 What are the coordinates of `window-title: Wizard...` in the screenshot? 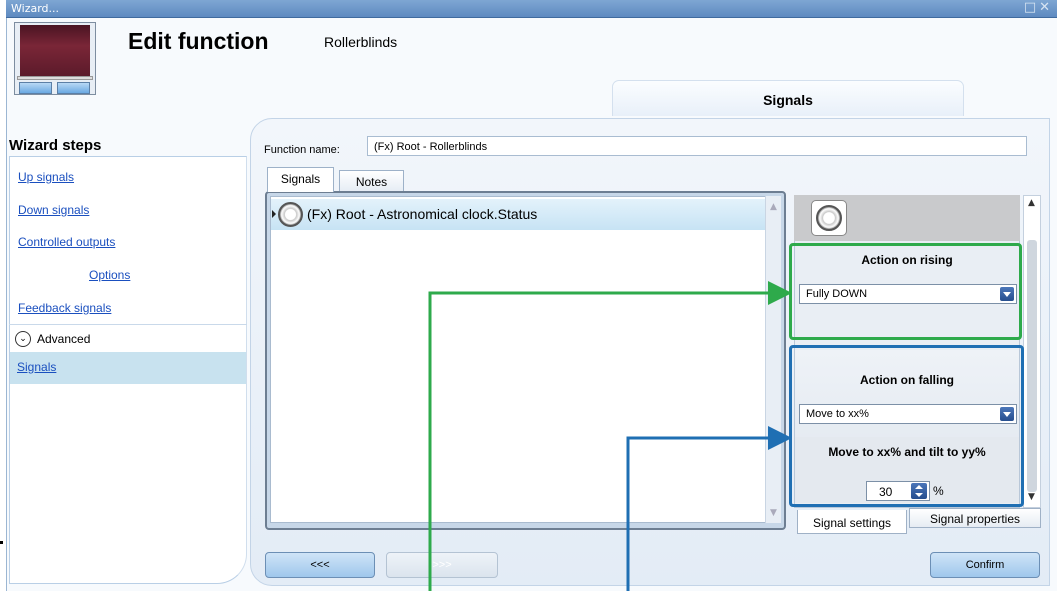 It's located at (35, 8).